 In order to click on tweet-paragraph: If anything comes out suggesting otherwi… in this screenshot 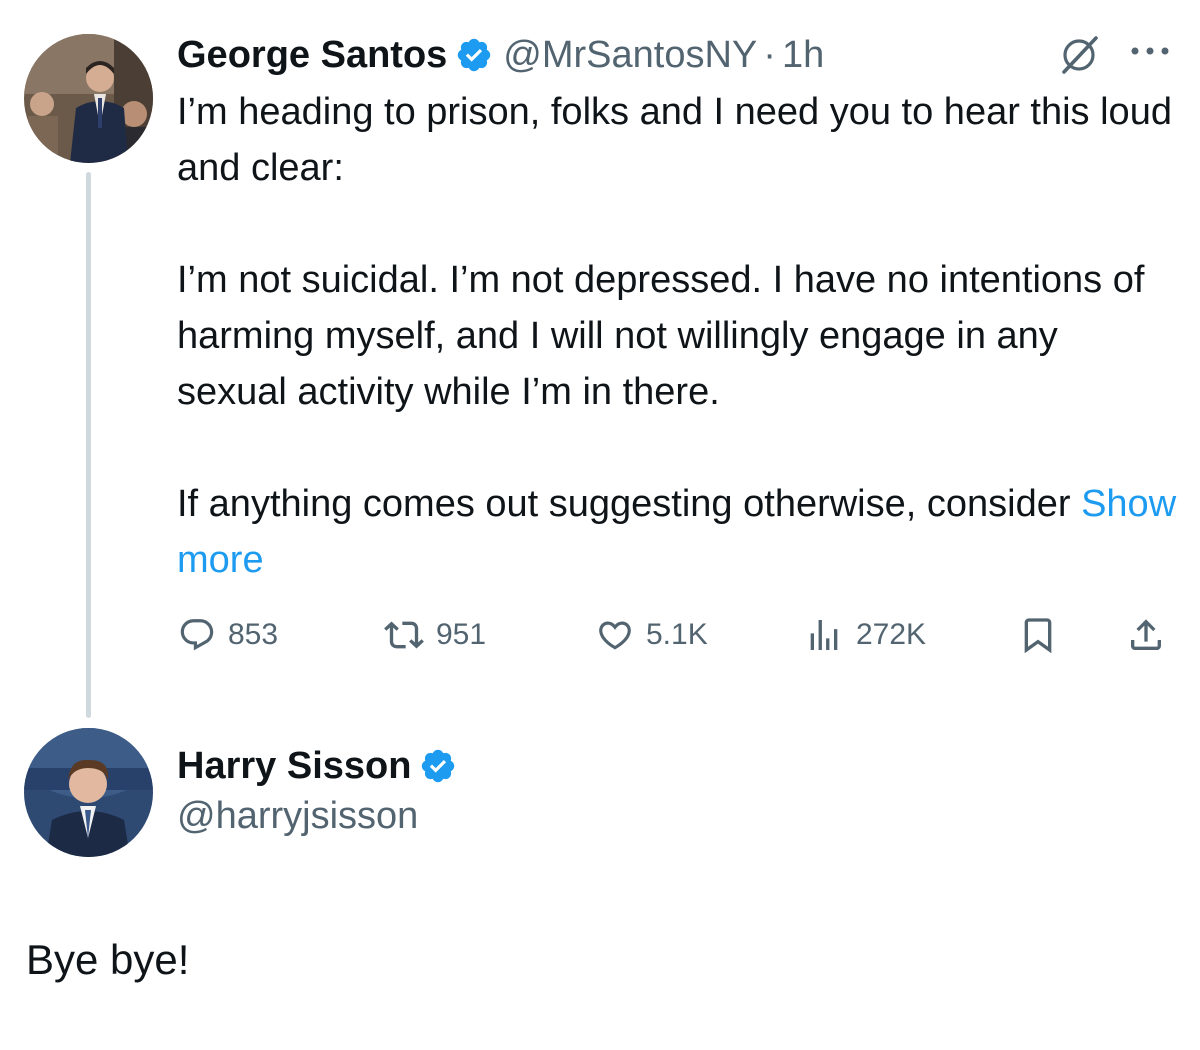, I will do `click(677, 532)`.